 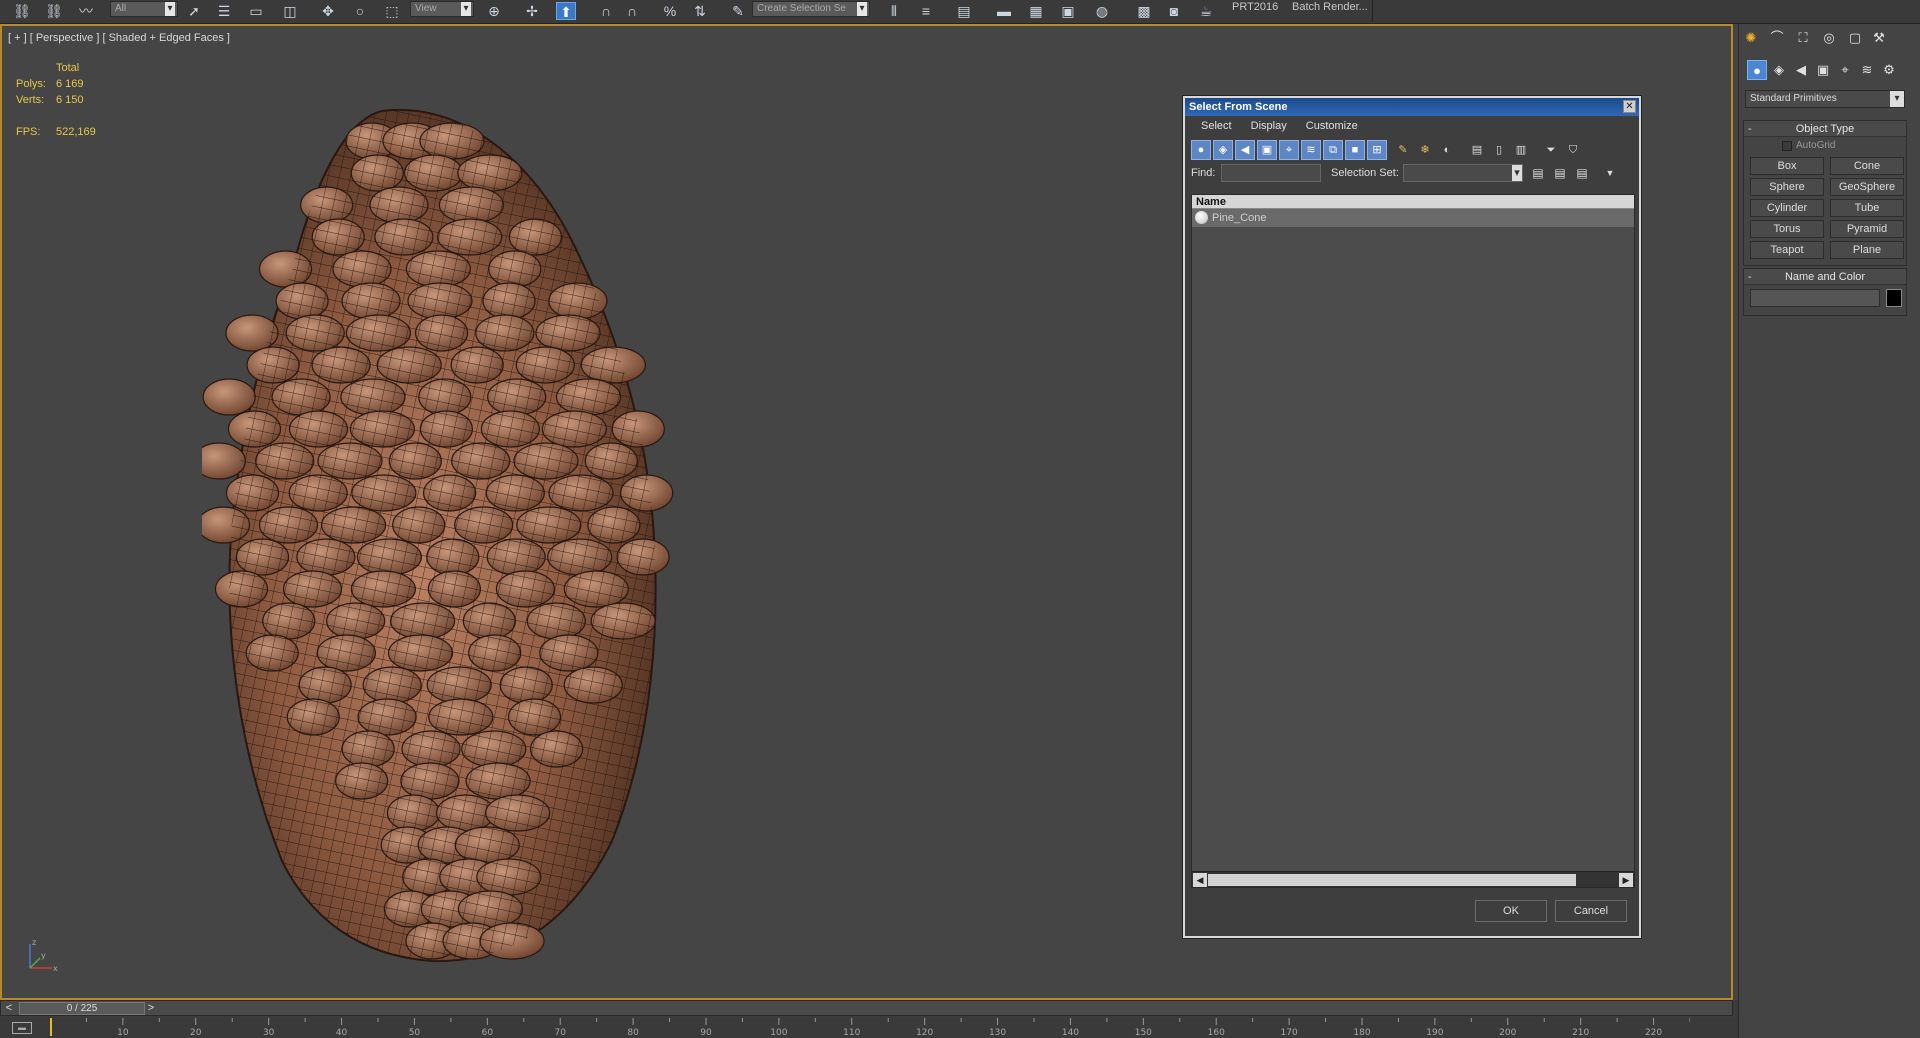 What do you see at coordinates (1787, 187) in the screenshot?
I see `sphere-button: Sphere` at bounding box center [1787, 187].